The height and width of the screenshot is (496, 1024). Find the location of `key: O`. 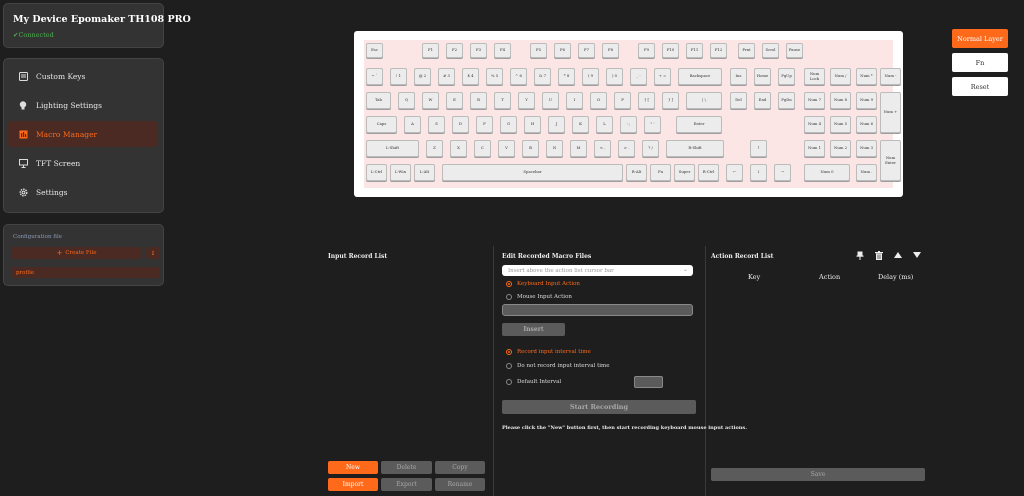

key: O is located at coordinates (598, 100).